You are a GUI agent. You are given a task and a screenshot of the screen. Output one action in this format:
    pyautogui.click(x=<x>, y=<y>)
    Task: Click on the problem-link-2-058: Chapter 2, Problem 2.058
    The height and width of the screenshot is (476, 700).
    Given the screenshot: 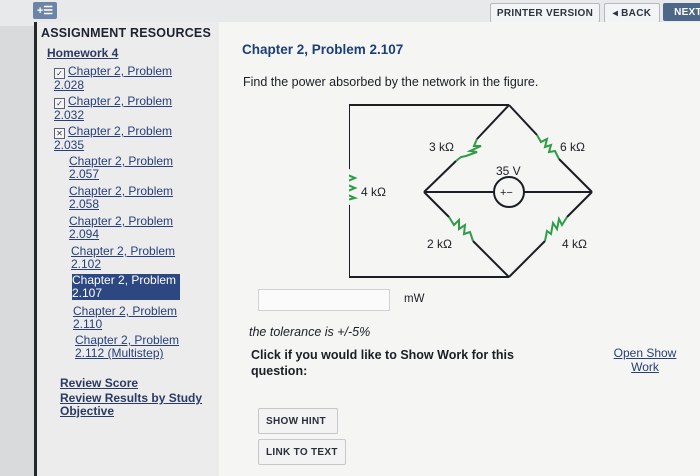 What is the action you would take?
    pyautogui.click(x=144, y=198)
    